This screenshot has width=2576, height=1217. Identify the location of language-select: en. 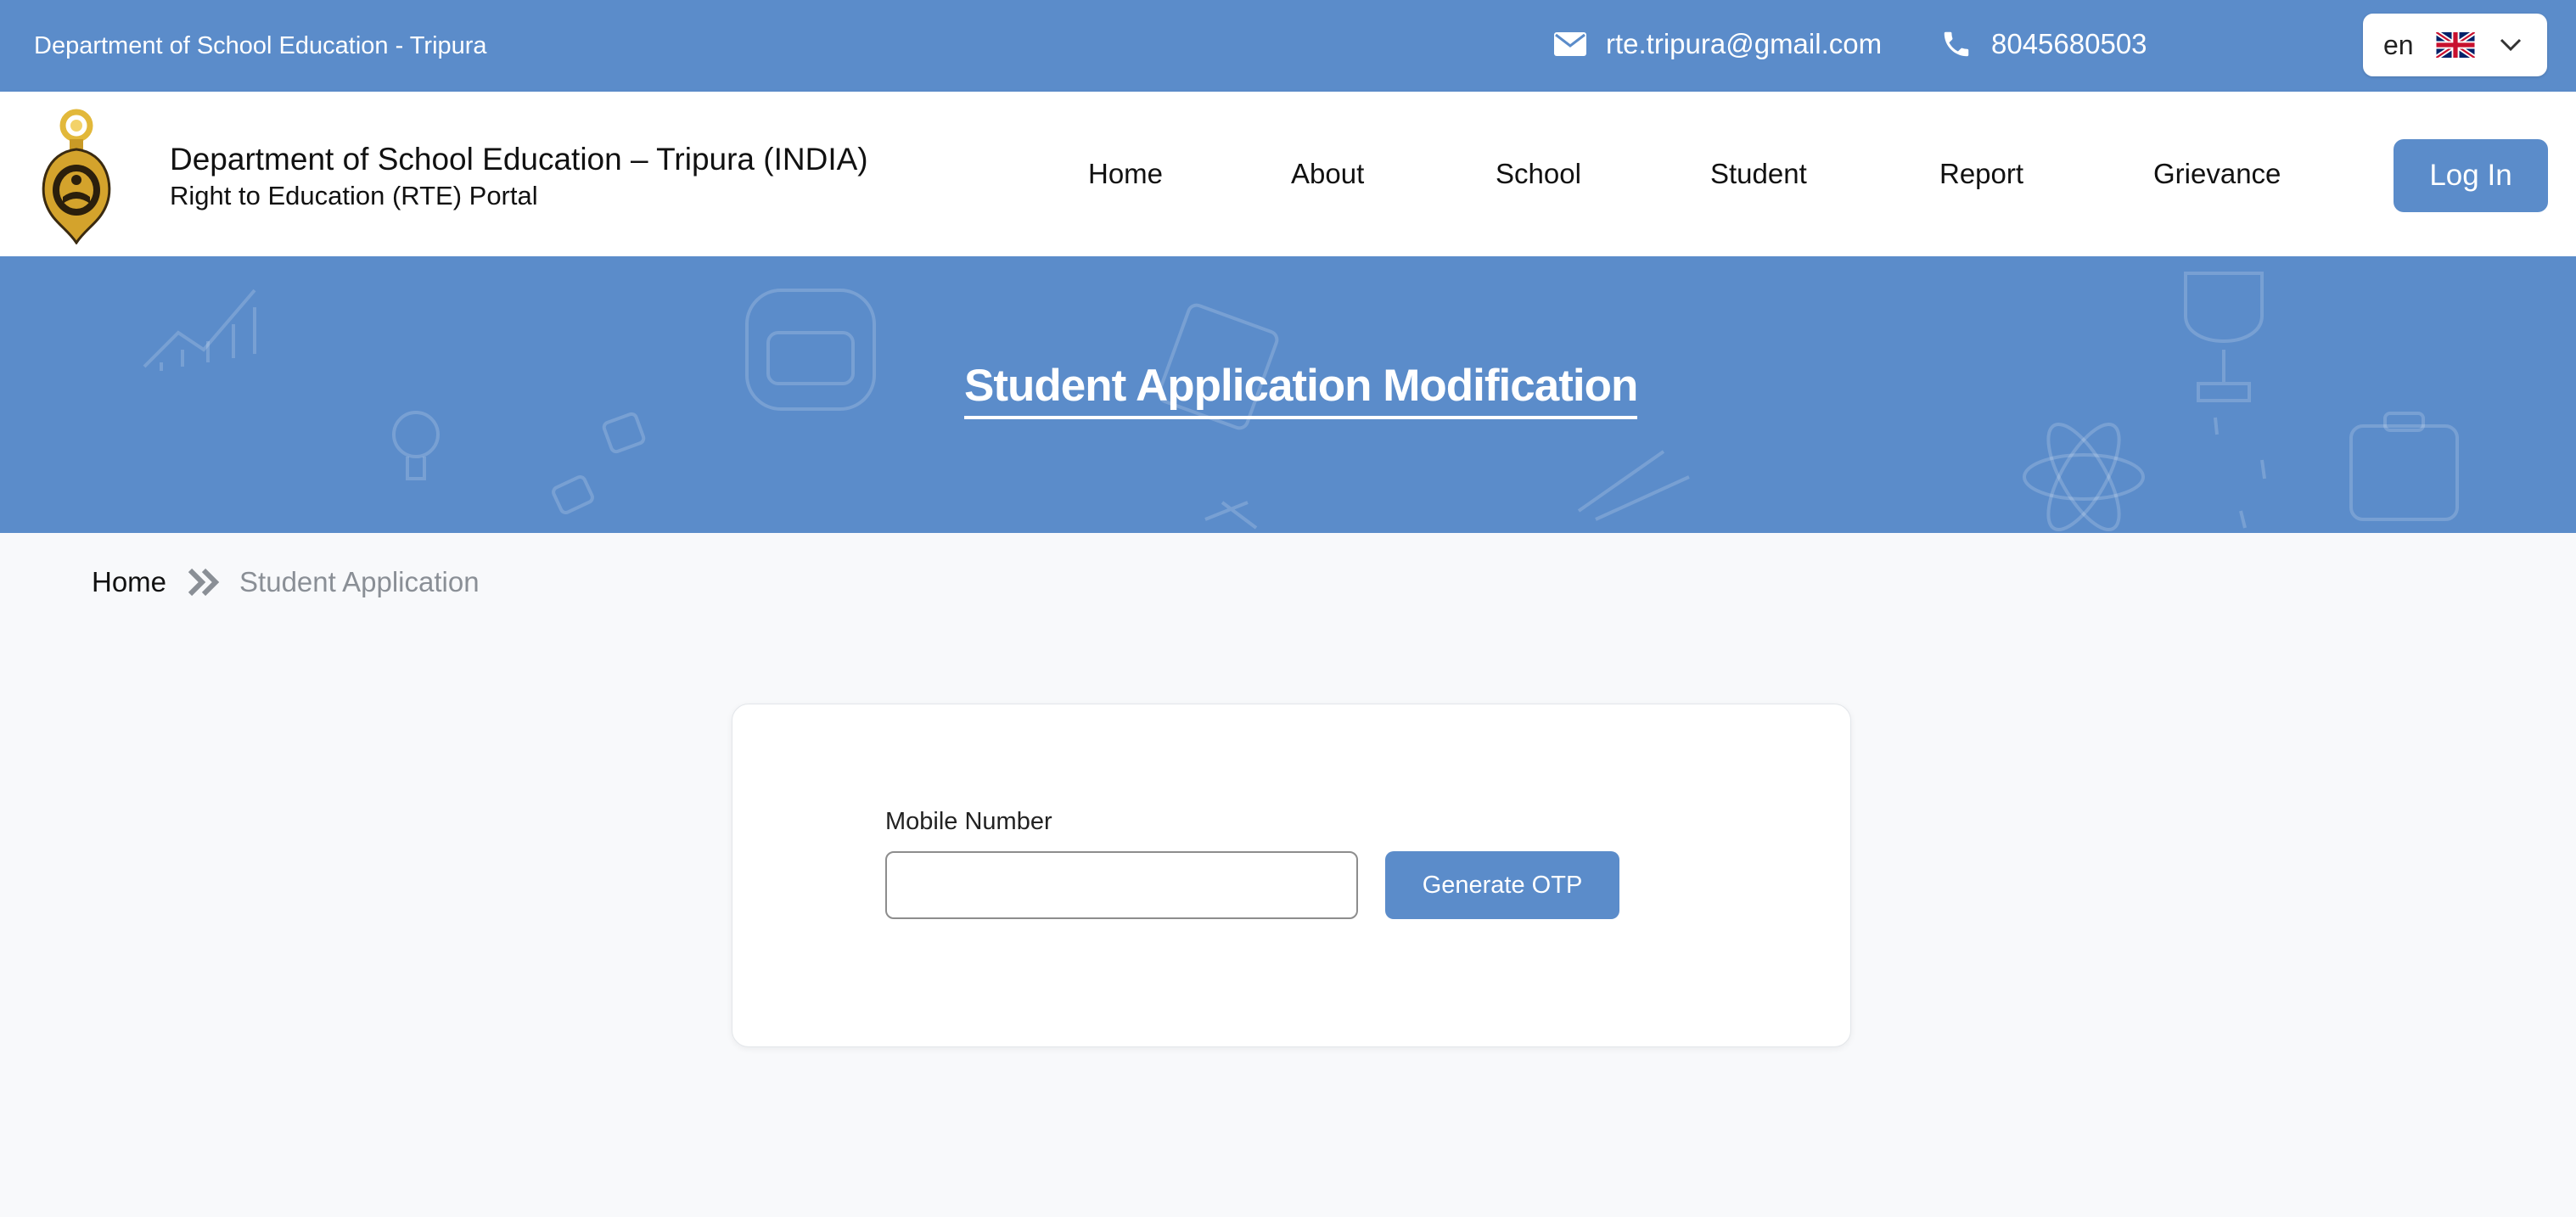
(2455, 45).